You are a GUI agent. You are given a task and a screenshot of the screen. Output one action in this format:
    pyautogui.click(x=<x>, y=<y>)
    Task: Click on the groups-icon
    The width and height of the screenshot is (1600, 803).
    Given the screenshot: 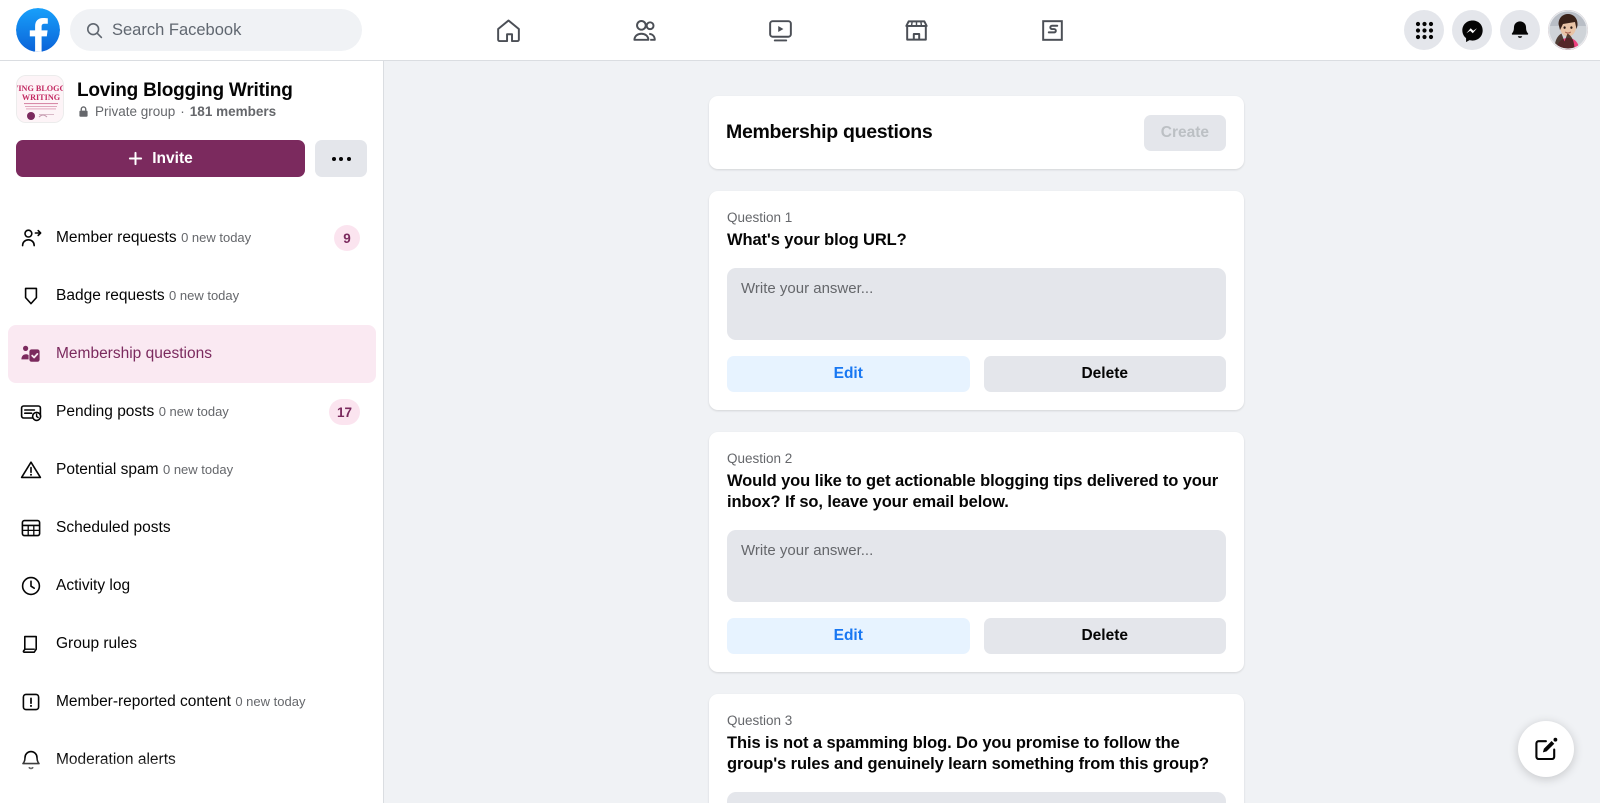 What is the action you would take?
    pyautogui.click(x=1052, y=30)
    